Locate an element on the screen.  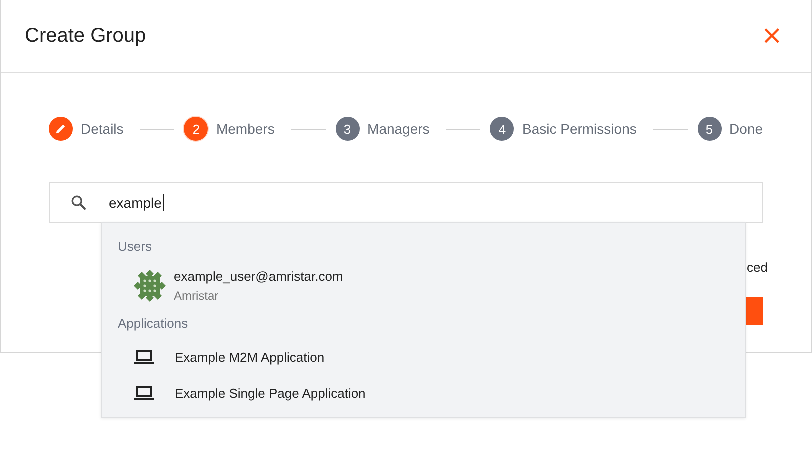
step-label: Managers is located at coordinates (399, 129).